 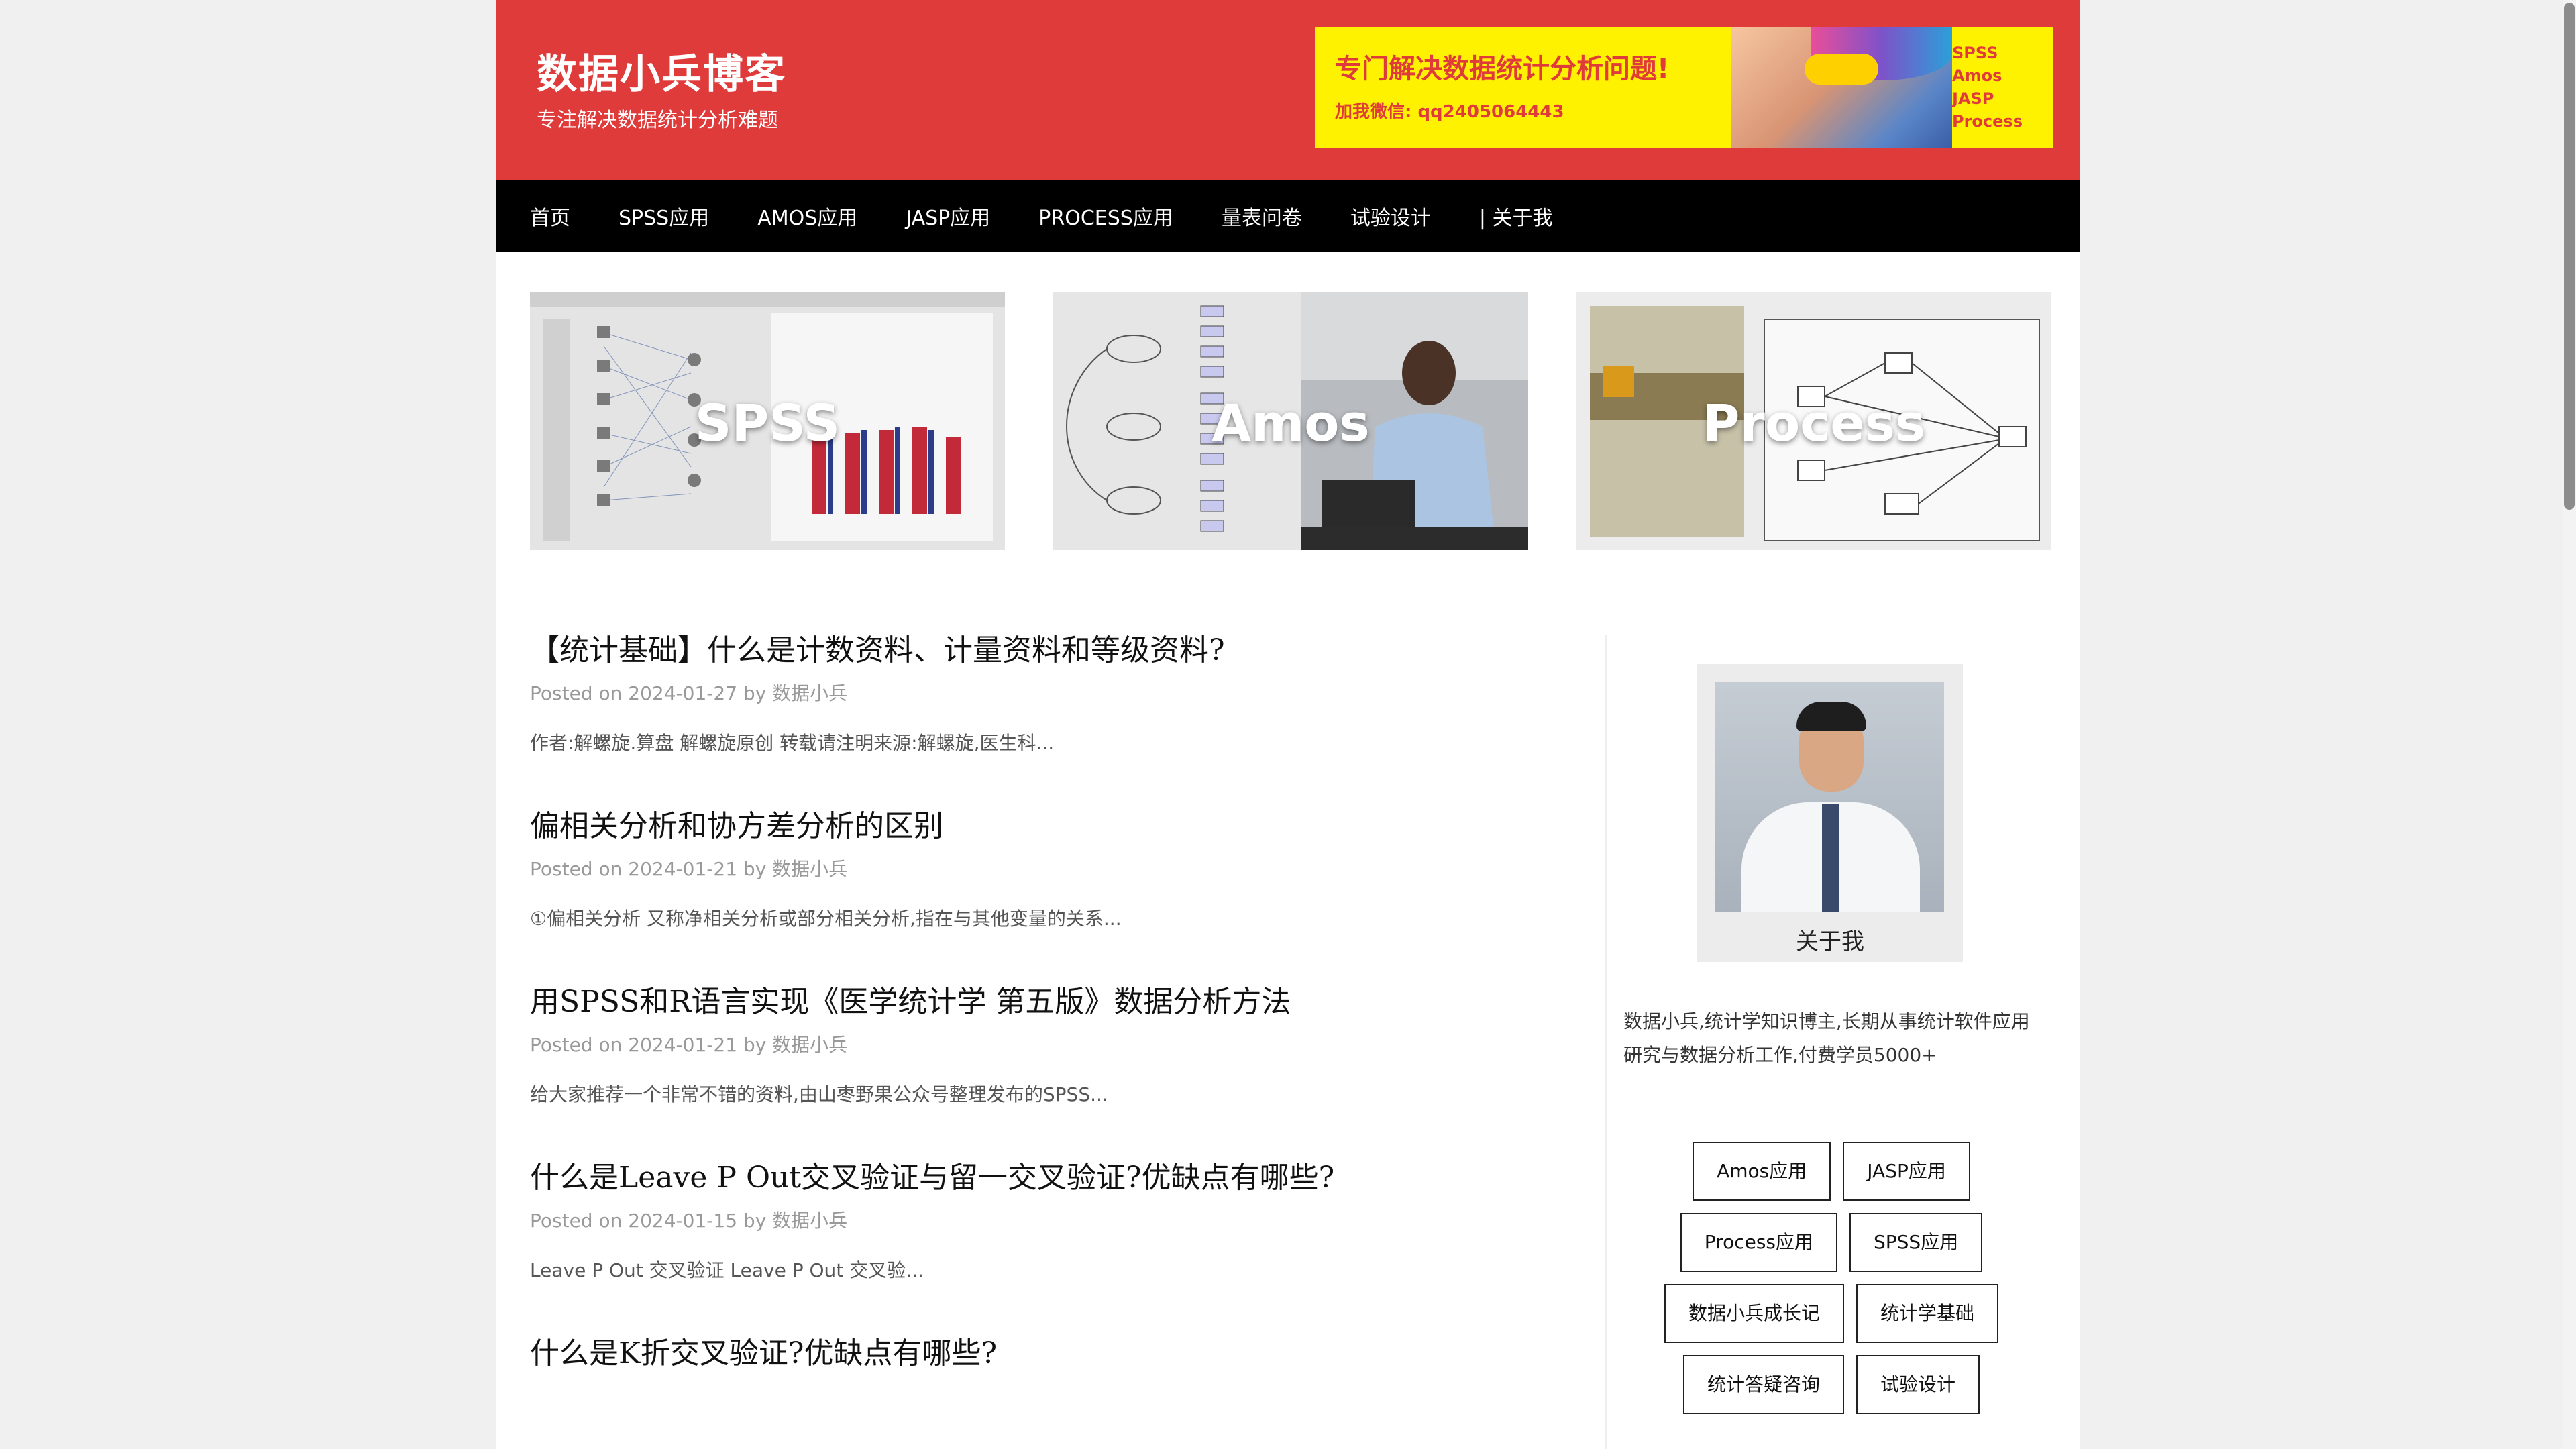 What do you see at coordinates (1987, 87) in the screenshot?
I see `banner-tool-list: SPSS Amos JASP Process` at bounding box center [1987, 87].